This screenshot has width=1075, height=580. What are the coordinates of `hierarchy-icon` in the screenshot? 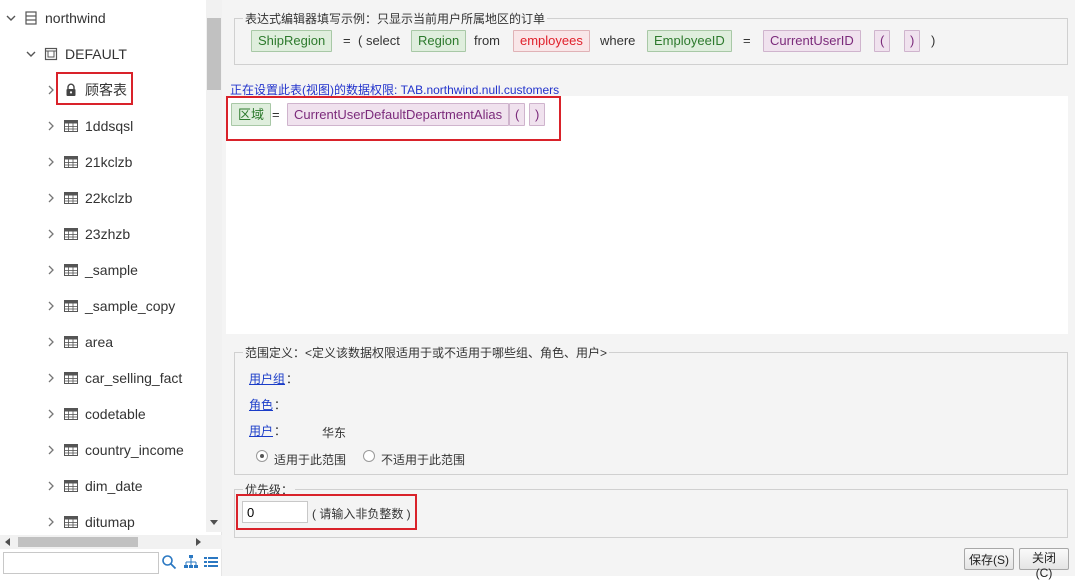 It's located at (191, 562).